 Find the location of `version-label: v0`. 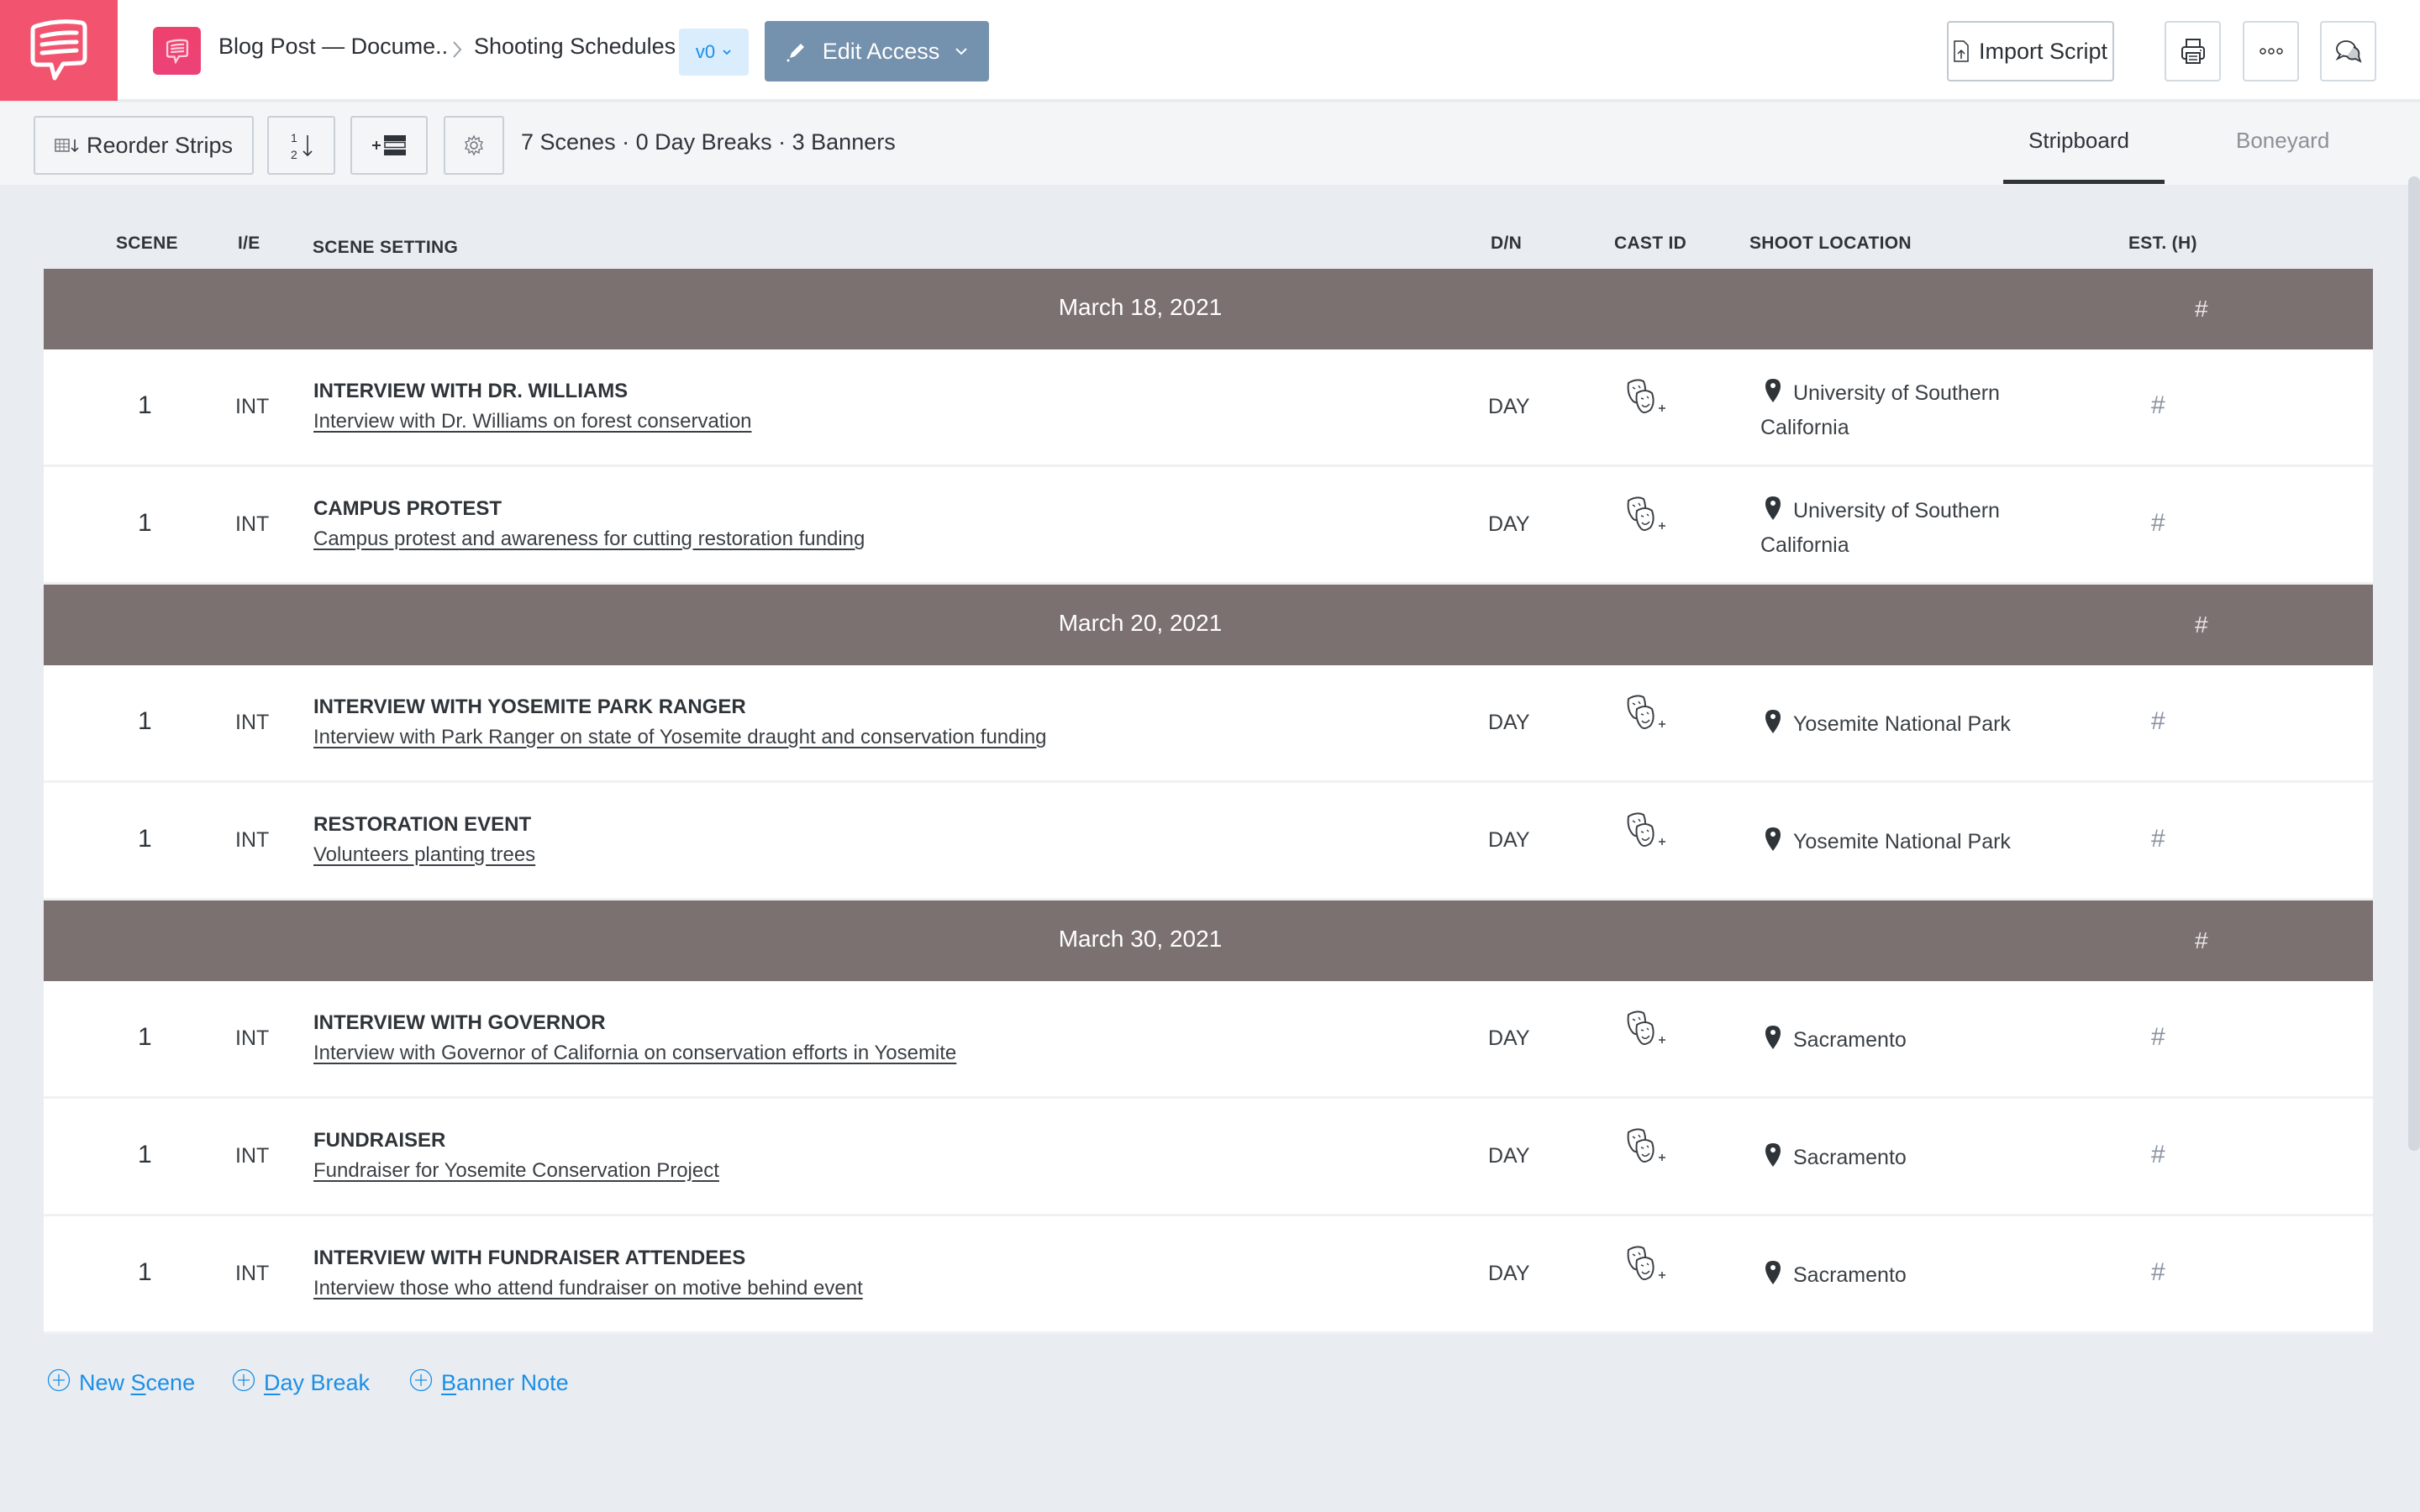

version-label: v0 is located at coordinates (705, 51).